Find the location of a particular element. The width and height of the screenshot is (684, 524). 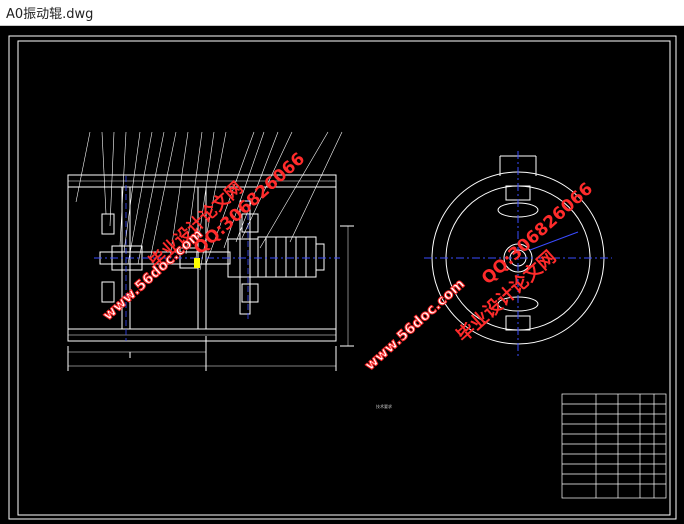

highlight-part is located at coordinates (197, 263).